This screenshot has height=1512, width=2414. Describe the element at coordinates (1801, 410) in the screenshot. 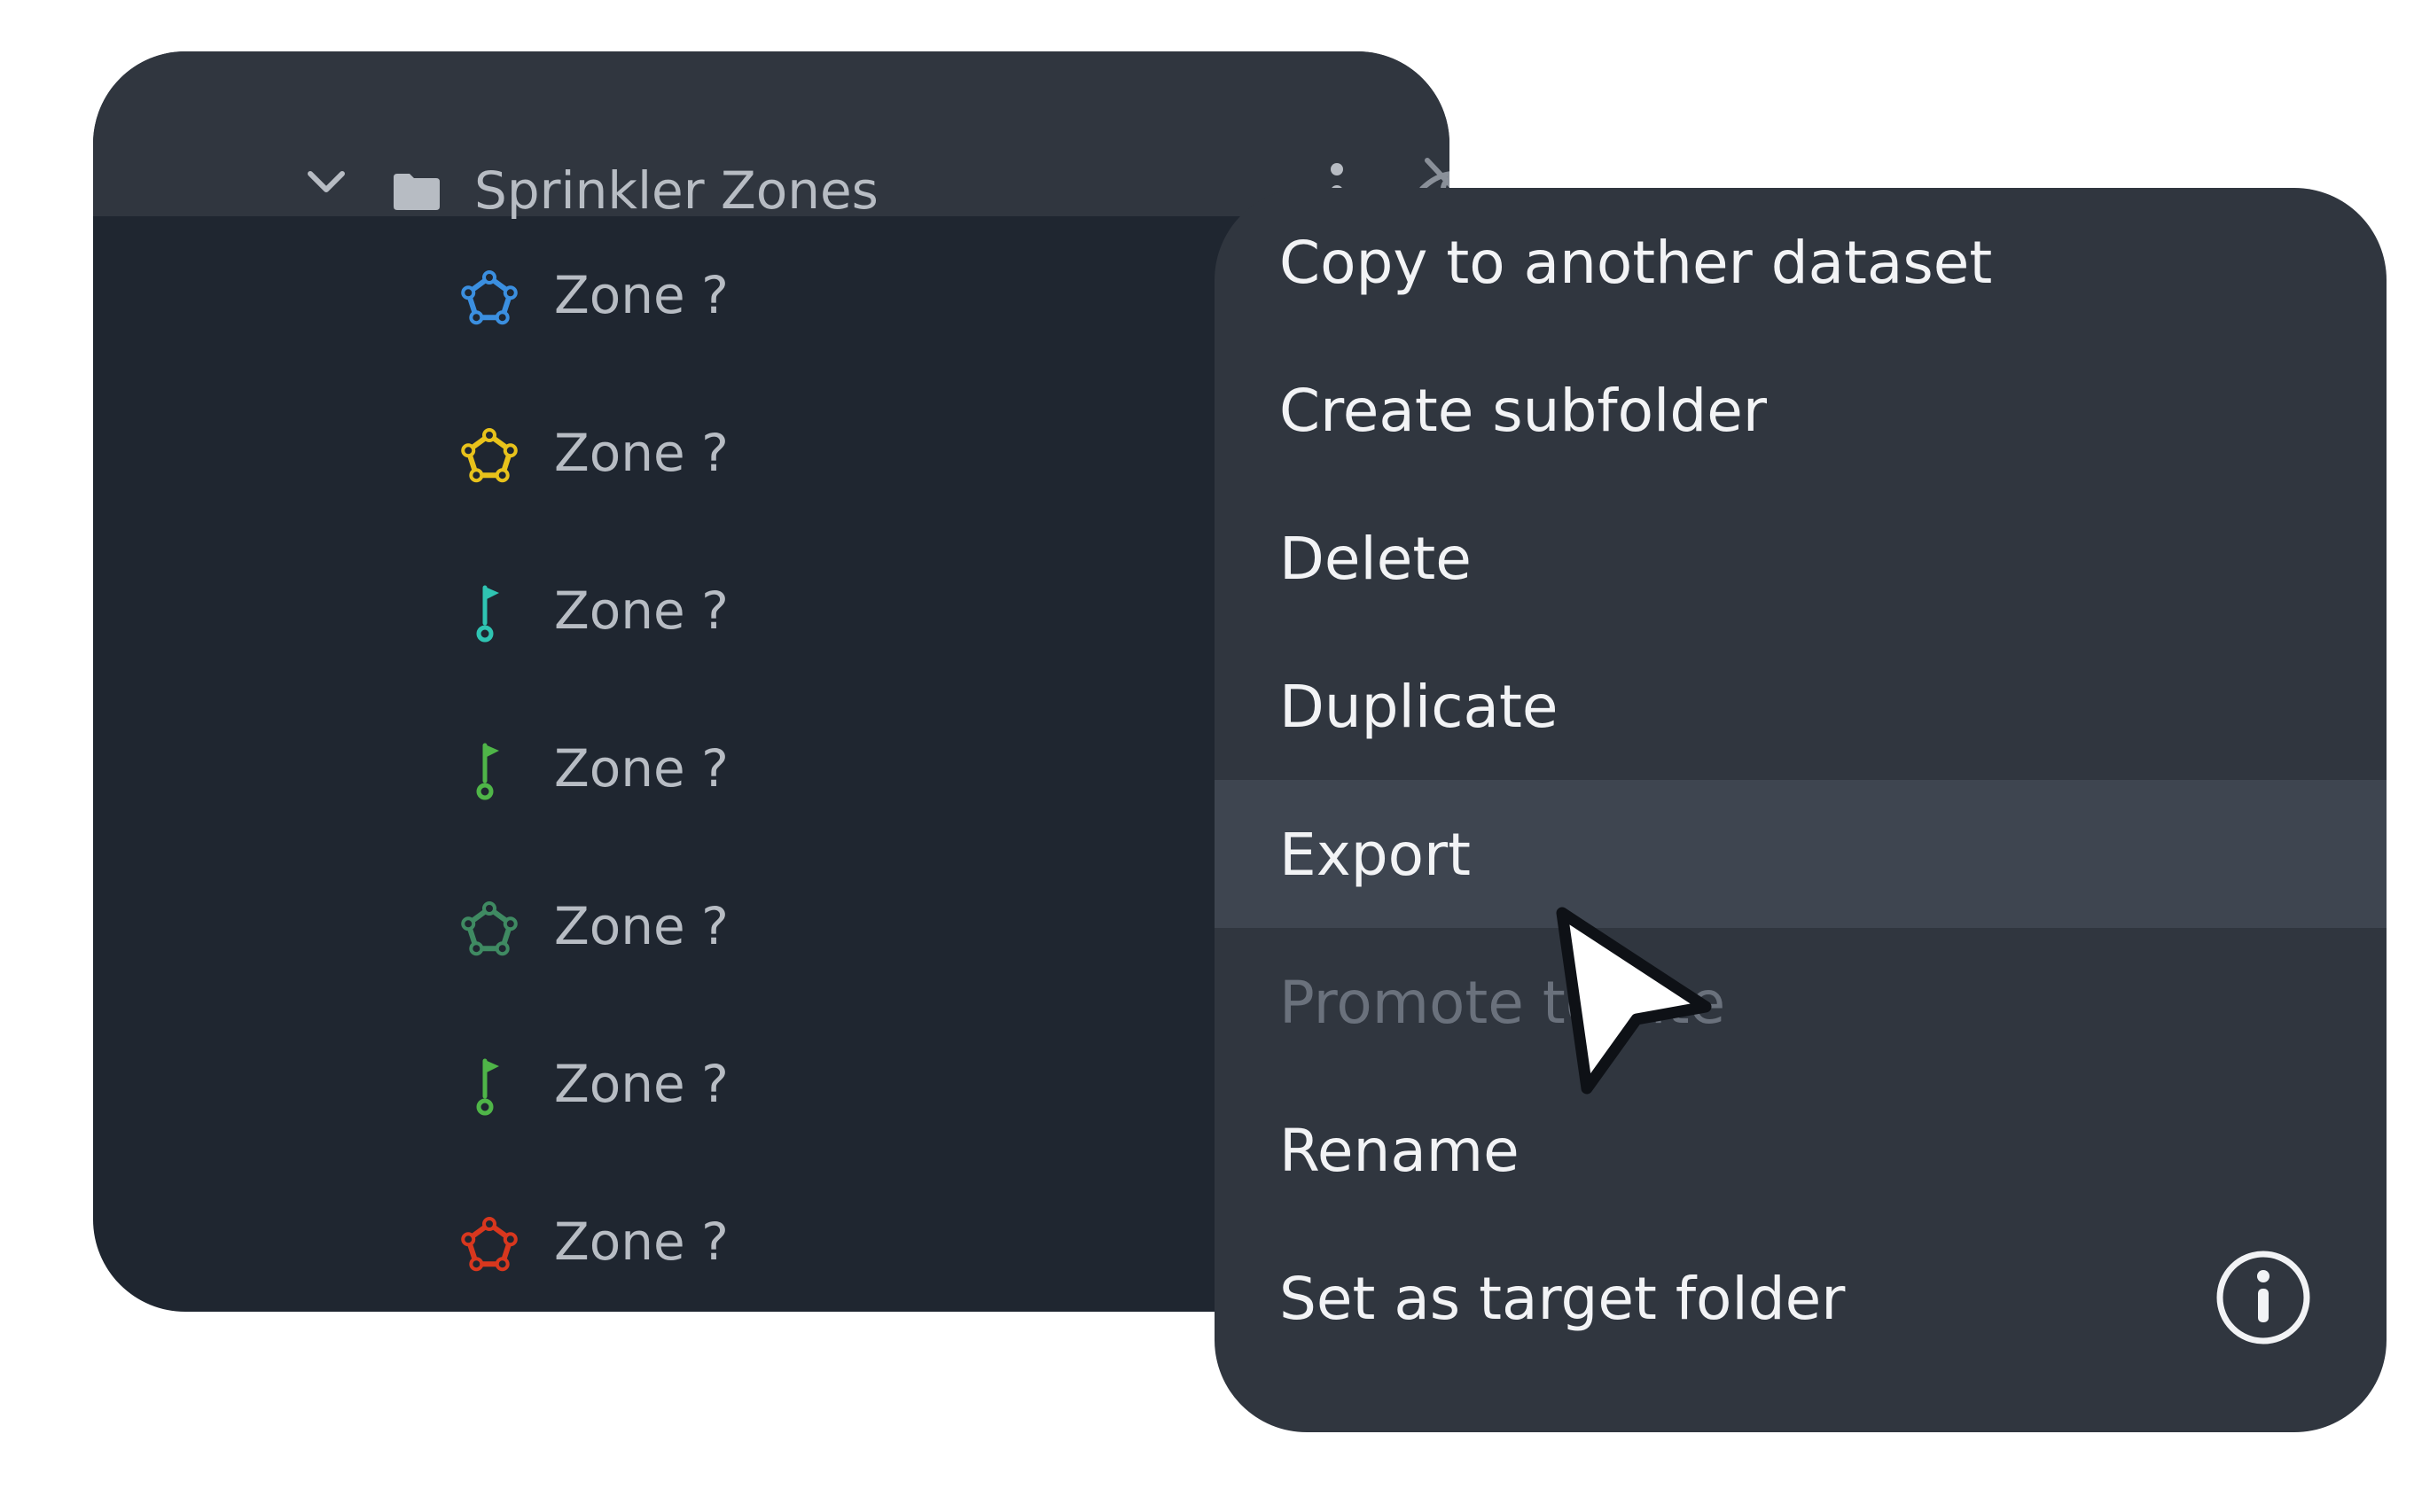

I see `menu-item-create-subfolder: Create subfolder` at that location.